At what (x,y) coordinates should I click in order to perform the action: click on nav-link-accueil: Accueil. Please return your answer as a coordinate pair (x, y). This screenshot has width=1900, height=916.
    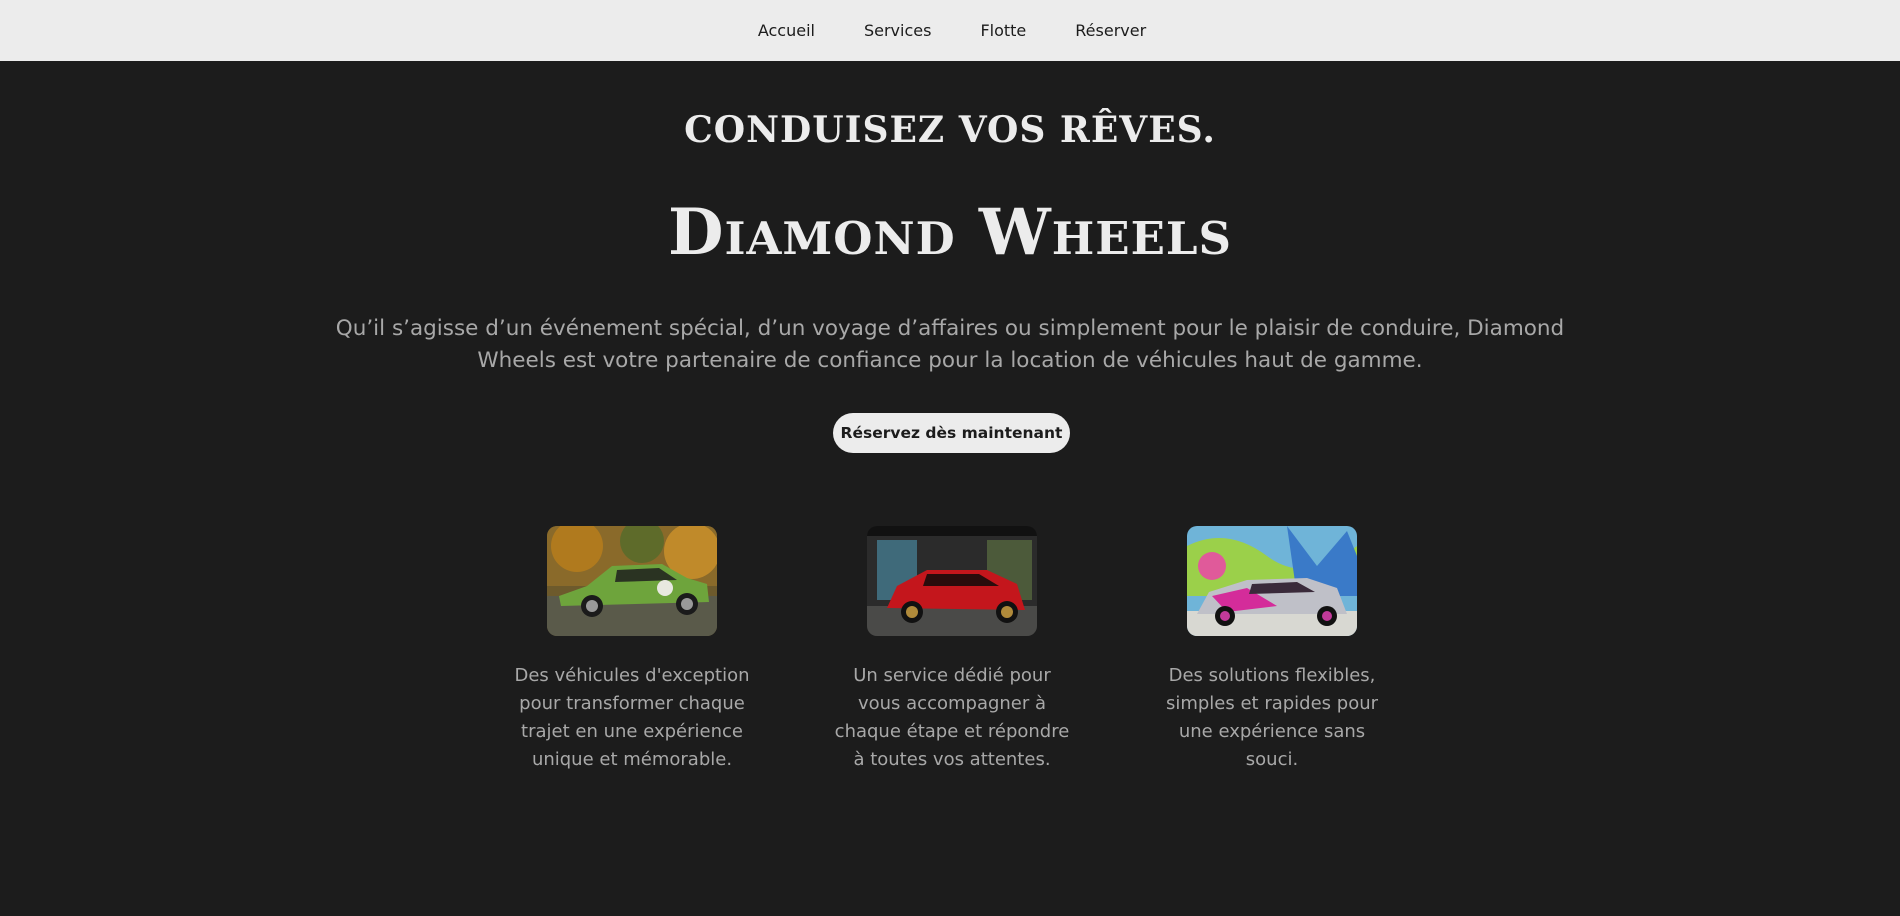
    Looking at the image, I should click on (786, 30).